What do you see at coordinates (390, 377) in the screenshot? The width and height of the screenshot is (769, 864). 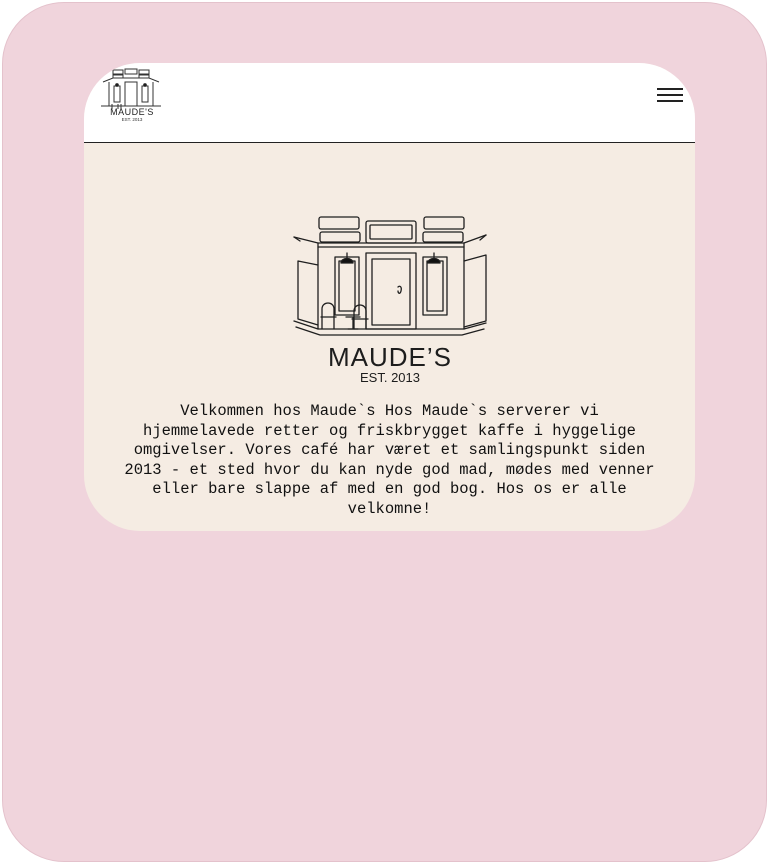 I see `established-year: EST. 2013` at bounding box center [390, 377].